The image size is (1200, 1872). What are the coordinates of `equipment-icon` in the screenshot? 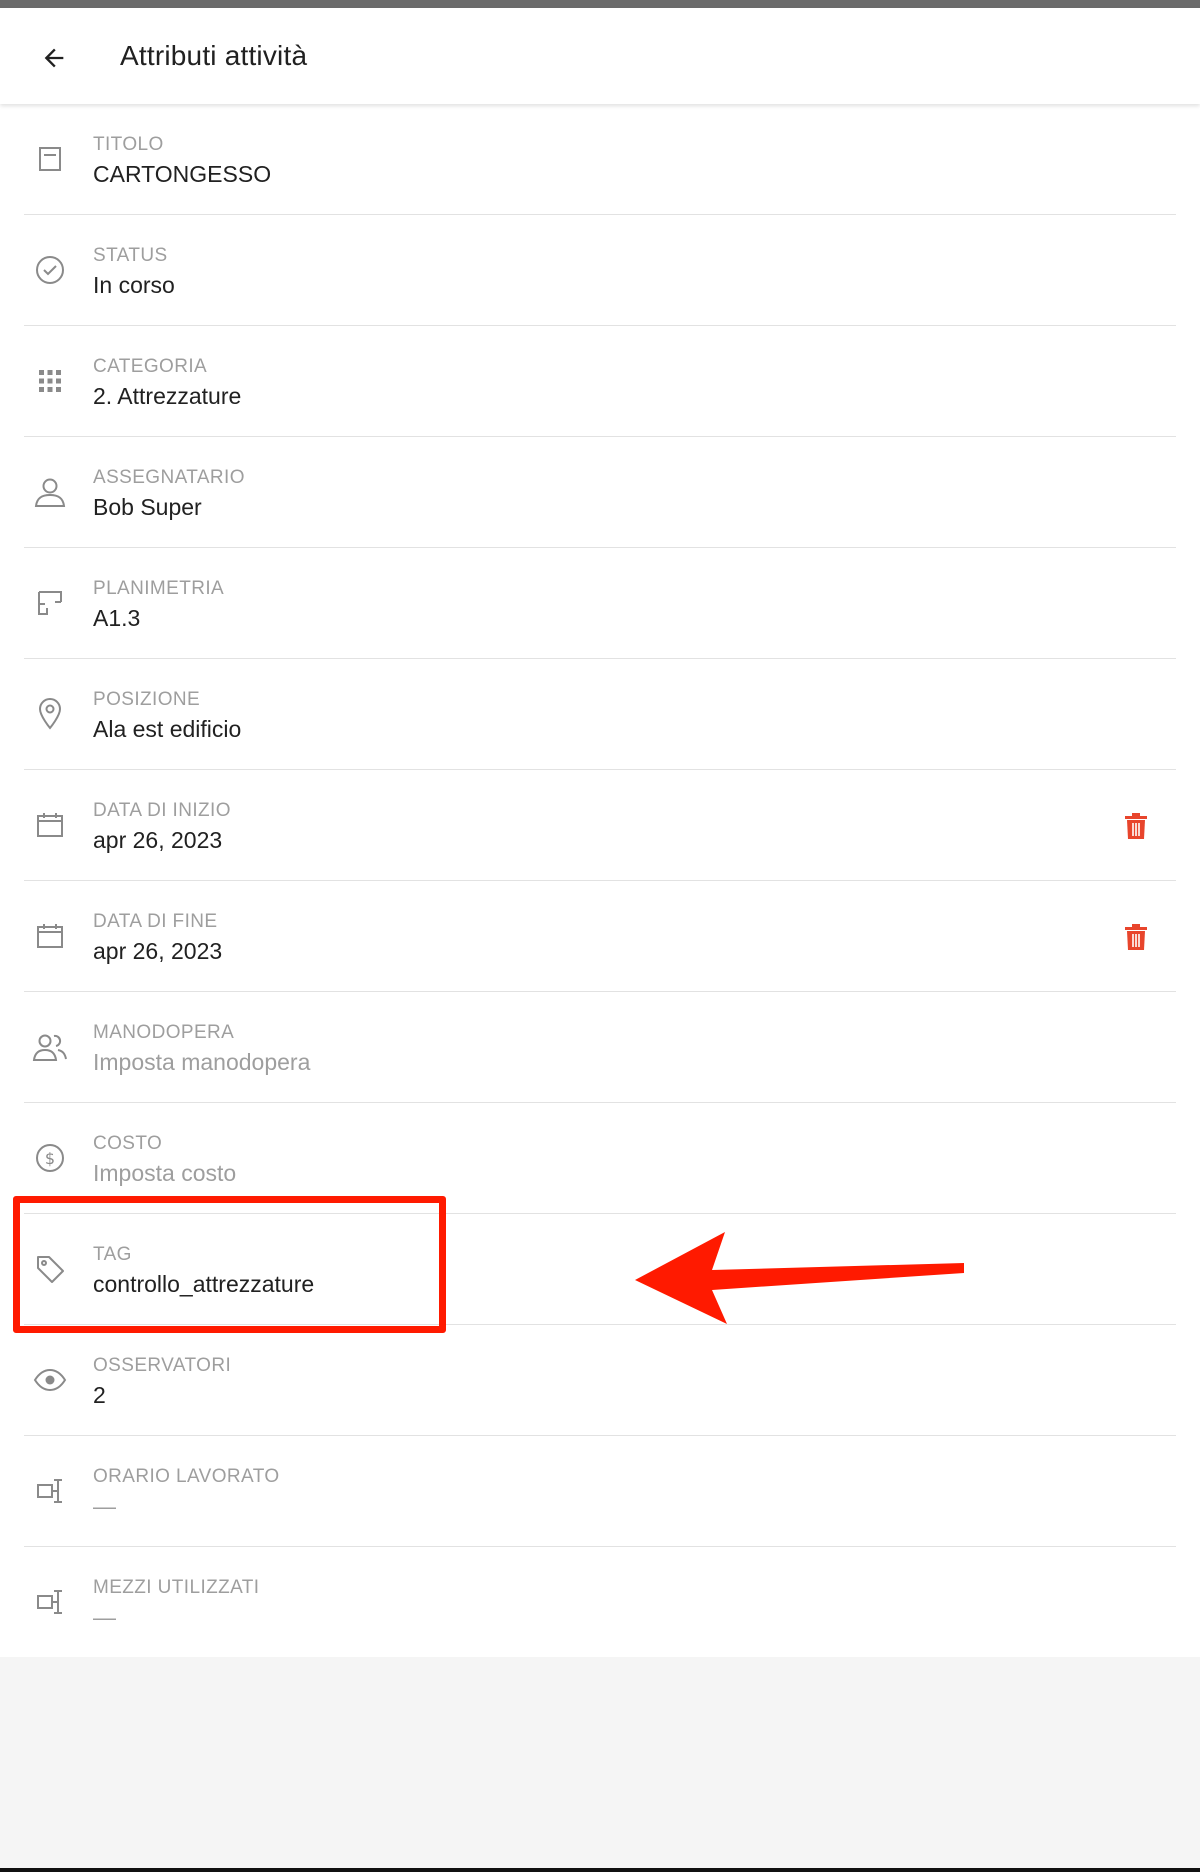 It's located at (50, 1602).